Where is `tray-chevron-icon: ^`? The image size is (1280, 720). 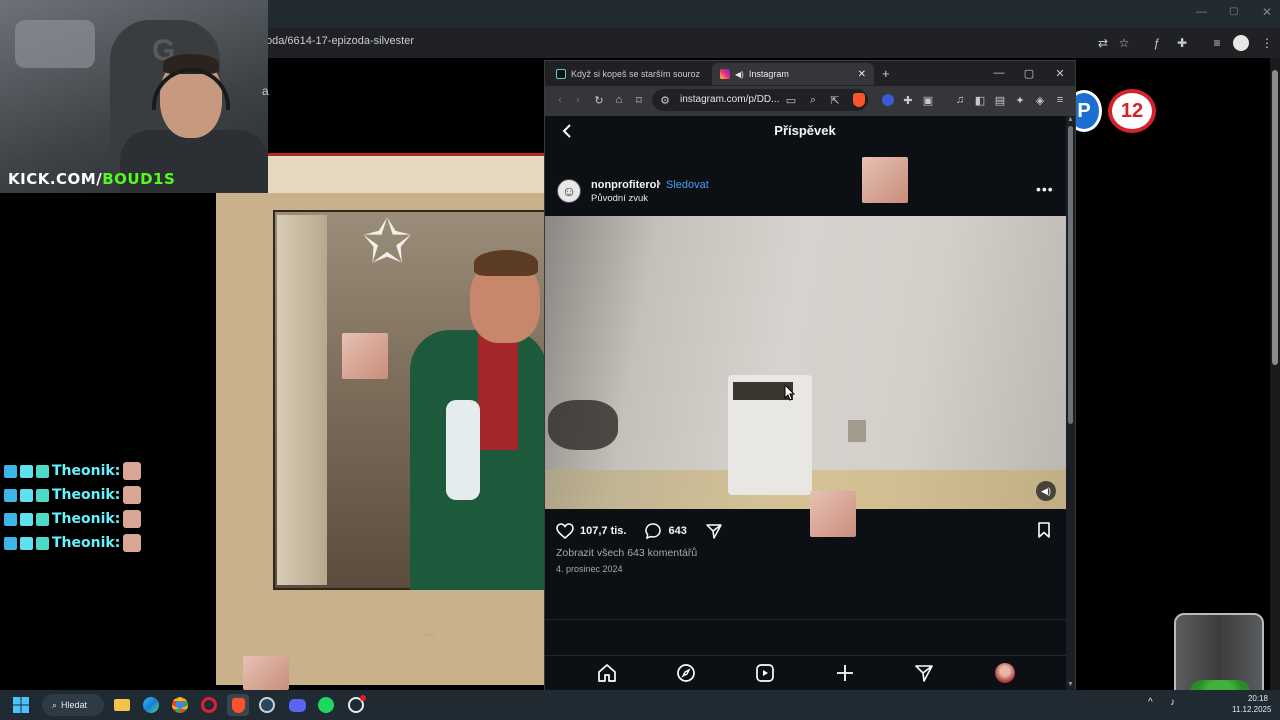 tray-chevron-icon: ^ is located at coordinates (1150, 702).